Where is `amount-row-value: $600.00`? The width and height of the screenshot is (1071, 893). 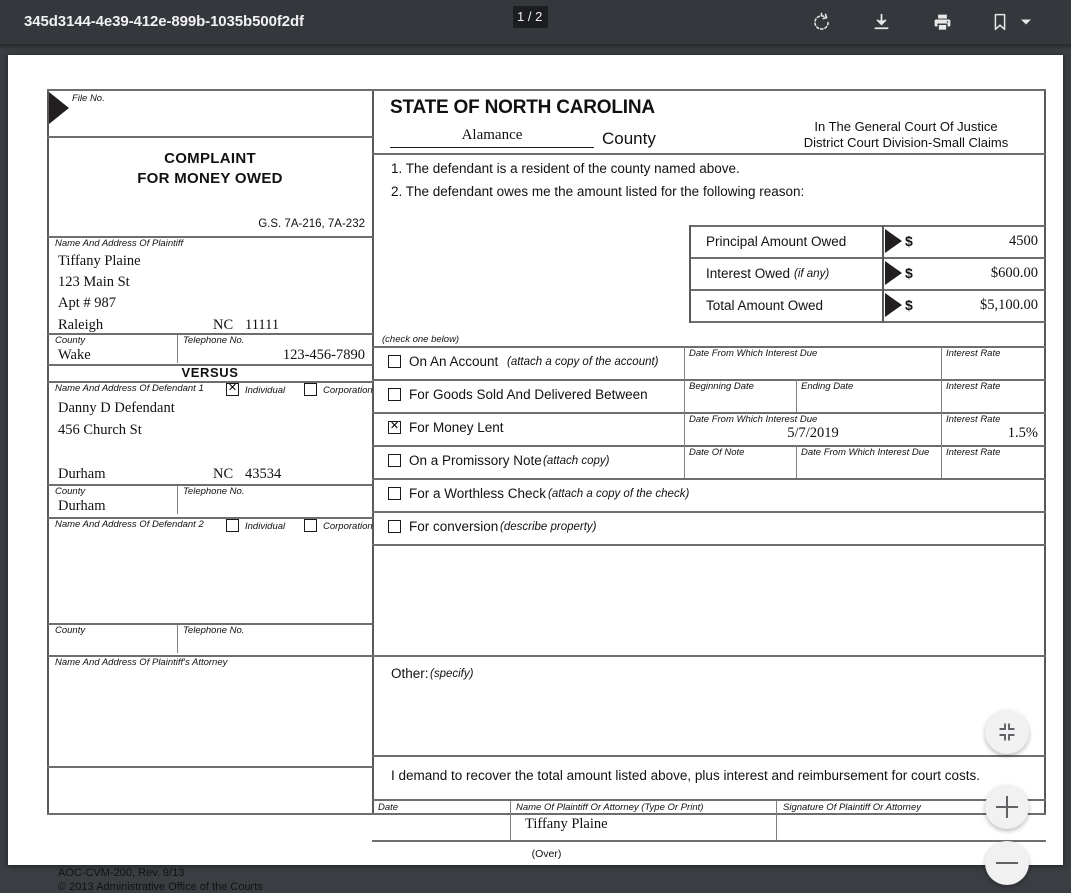
amount-row-value: $600.00 is located at coordinates (973, 273).